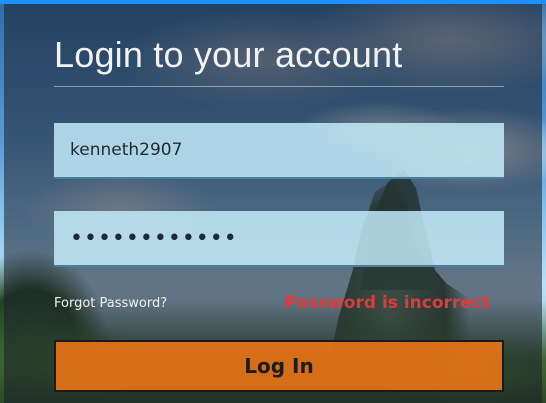 This screenshot has width=546, height=403. I want to click on username-field, so click(279, 151).